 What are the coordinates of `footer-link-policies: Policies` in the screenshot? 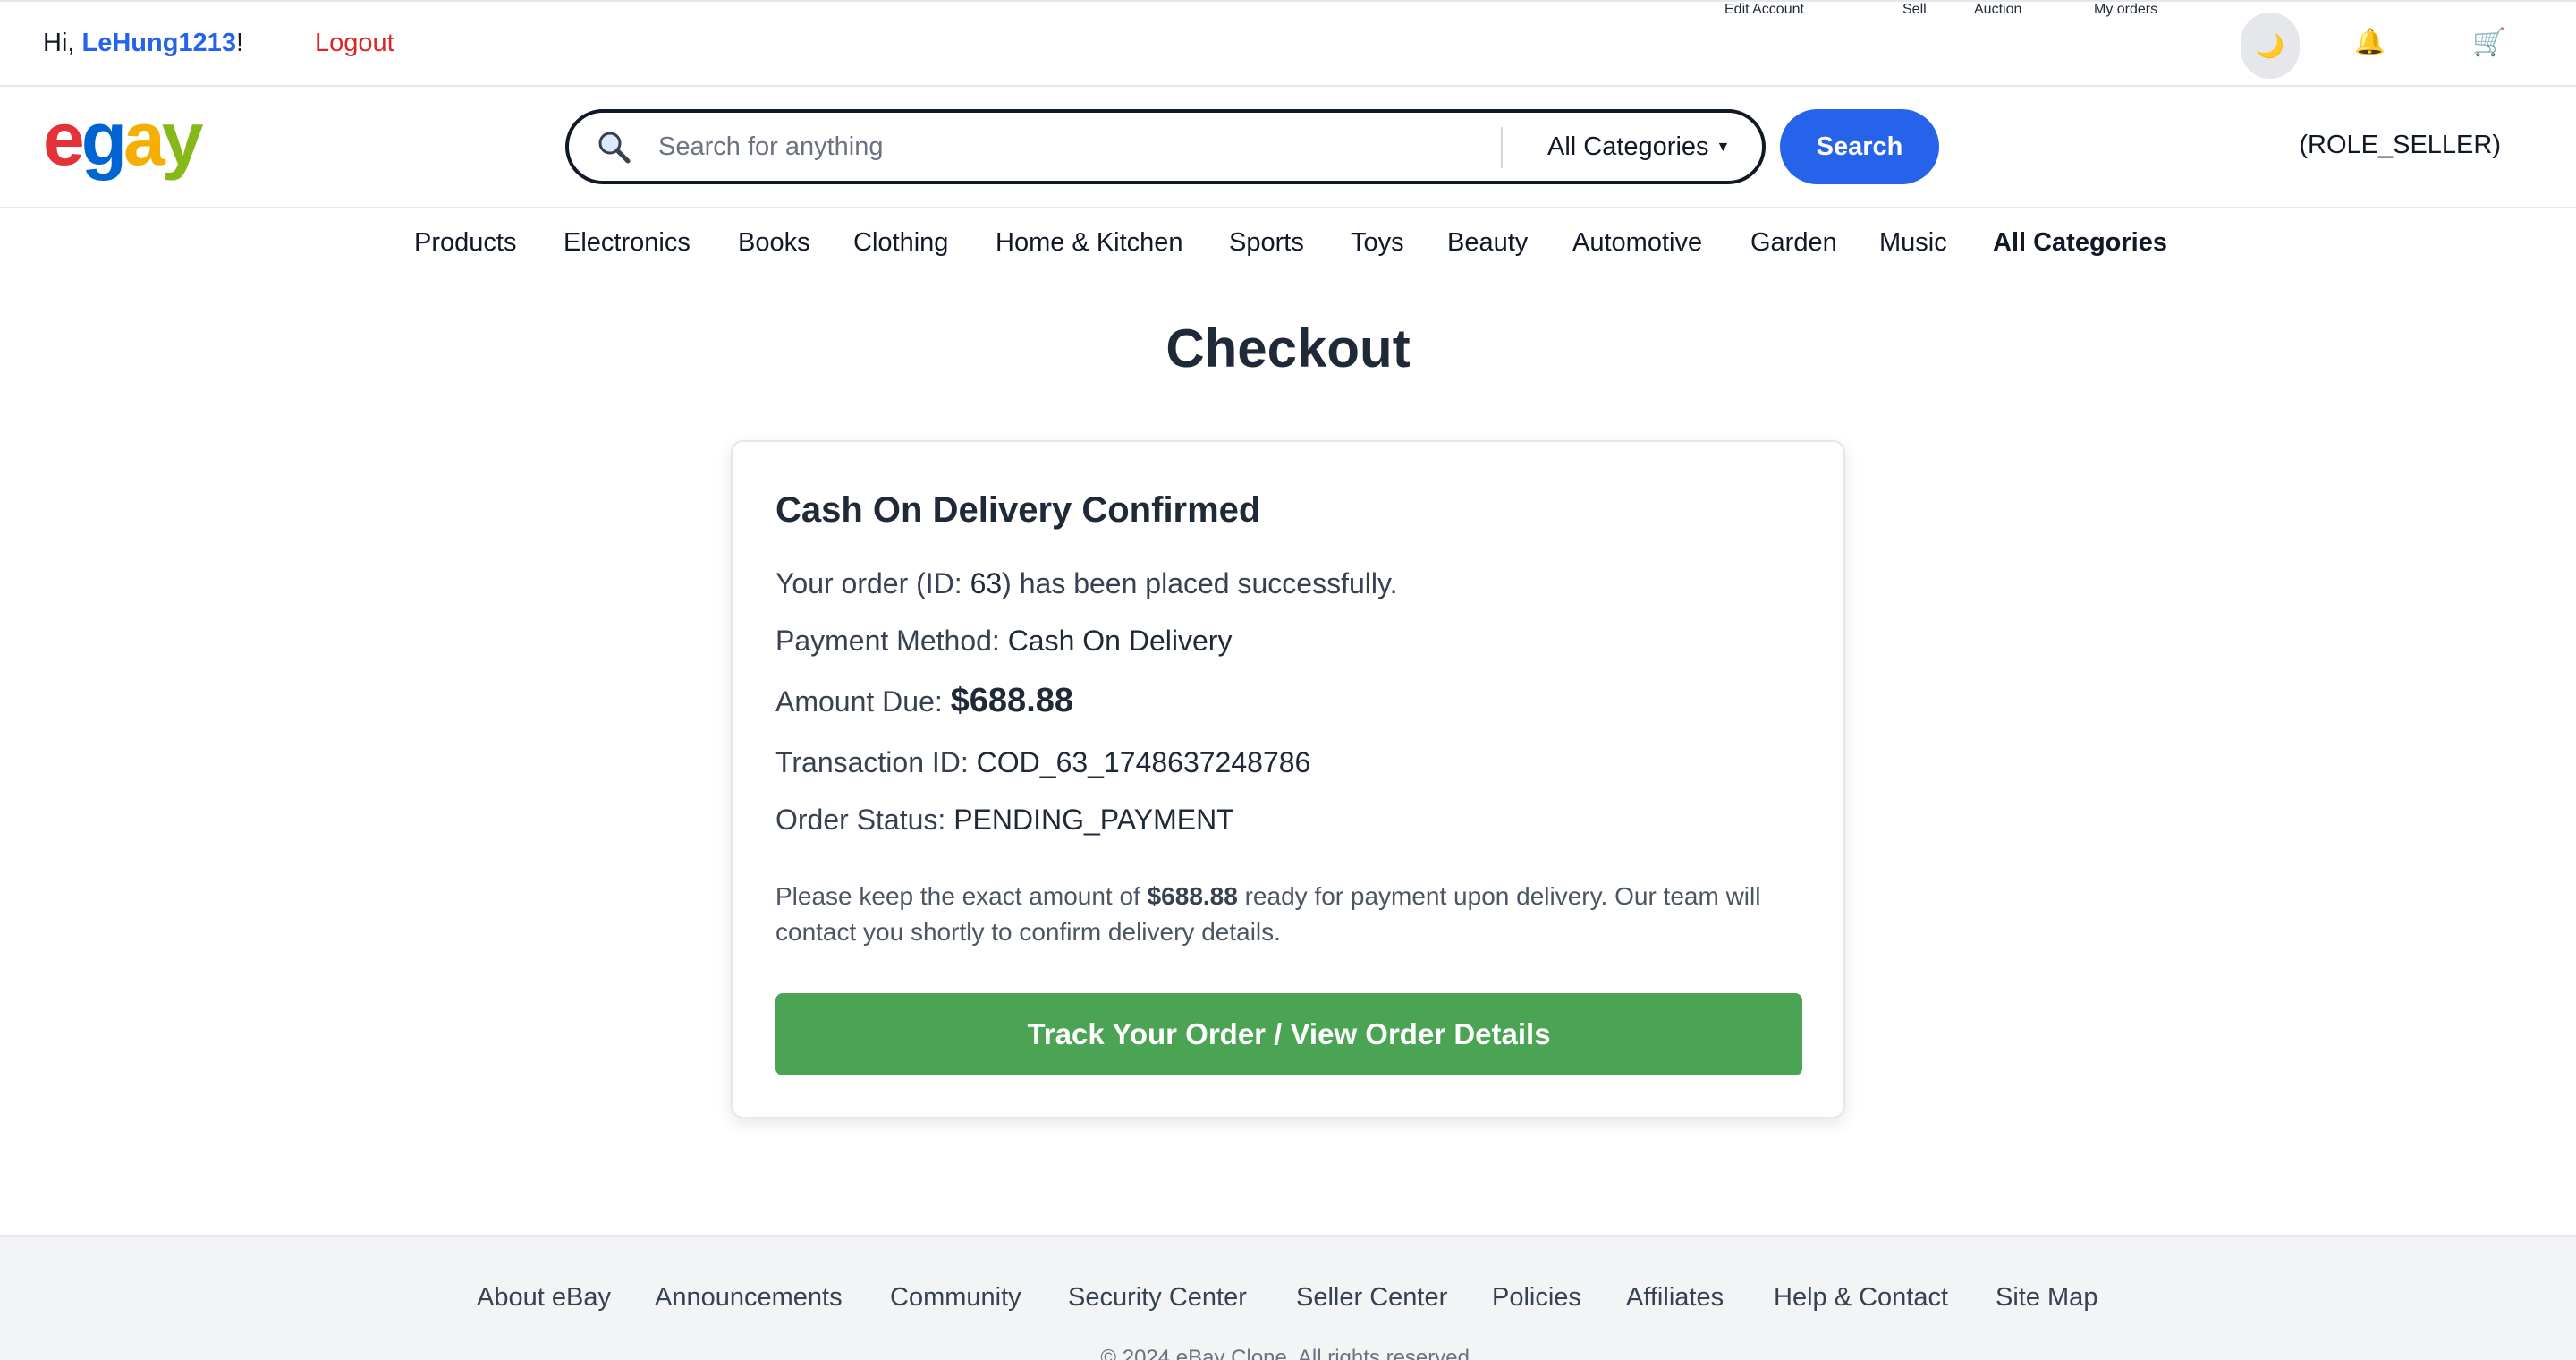 It's located at (1536, 1298).